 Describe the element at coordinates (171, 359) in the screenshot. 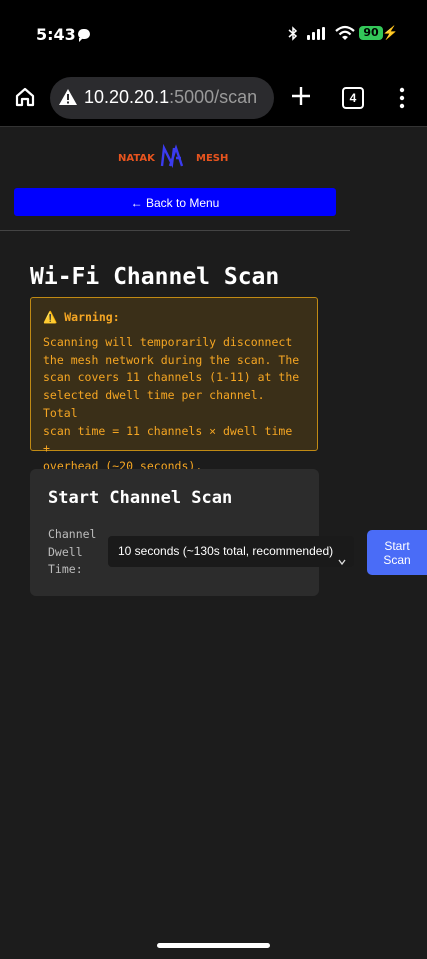

I see `warning-line: the mesh network during the scan. The` at that location.